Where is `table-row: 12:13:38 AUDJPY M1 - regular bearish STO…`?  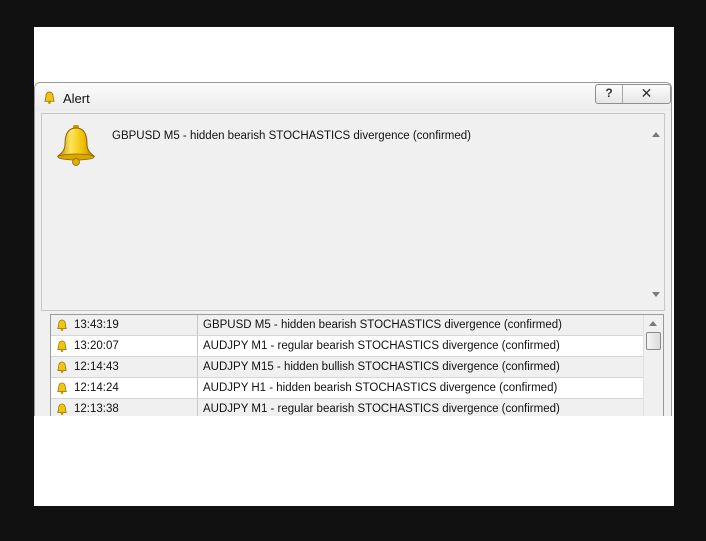
table-row: 12:13:38 AUDJPY M1 - regular bearish STO… is located at coordinates (347, 407).